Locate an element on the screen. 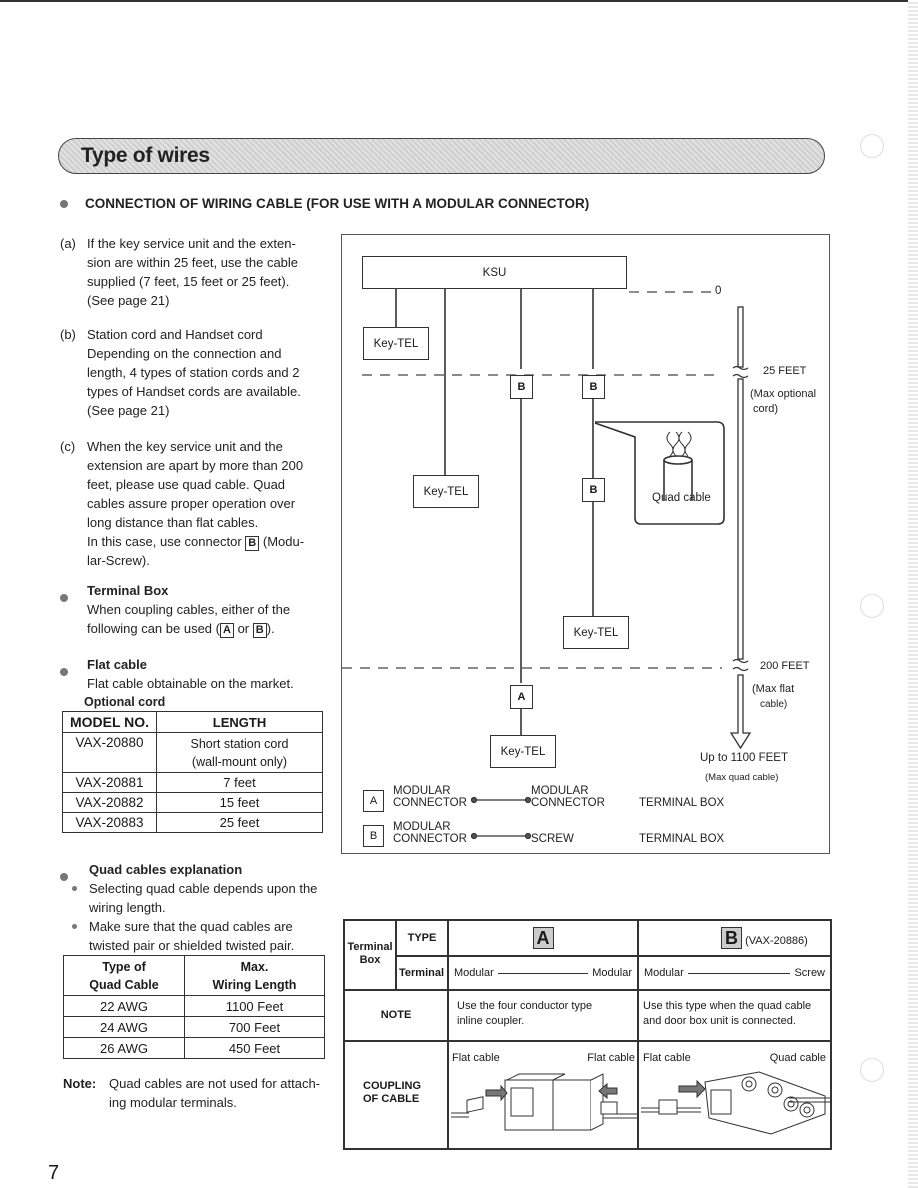 This screenshot has width=918, height=1188. marker-200-note: (Max flat cable) is located at coordinates (773, 696).